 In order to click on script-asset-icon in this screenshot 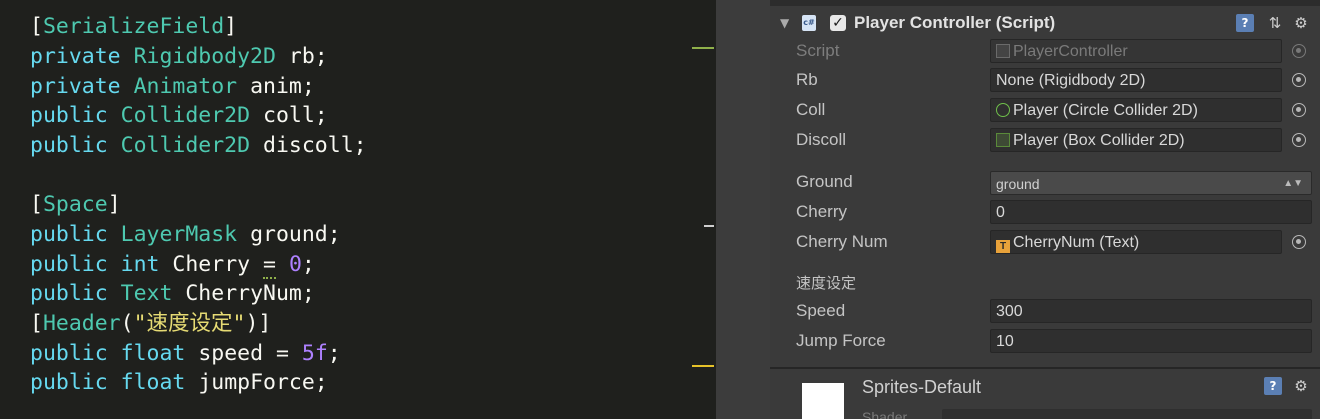, I will do `click(1003, 51)`.